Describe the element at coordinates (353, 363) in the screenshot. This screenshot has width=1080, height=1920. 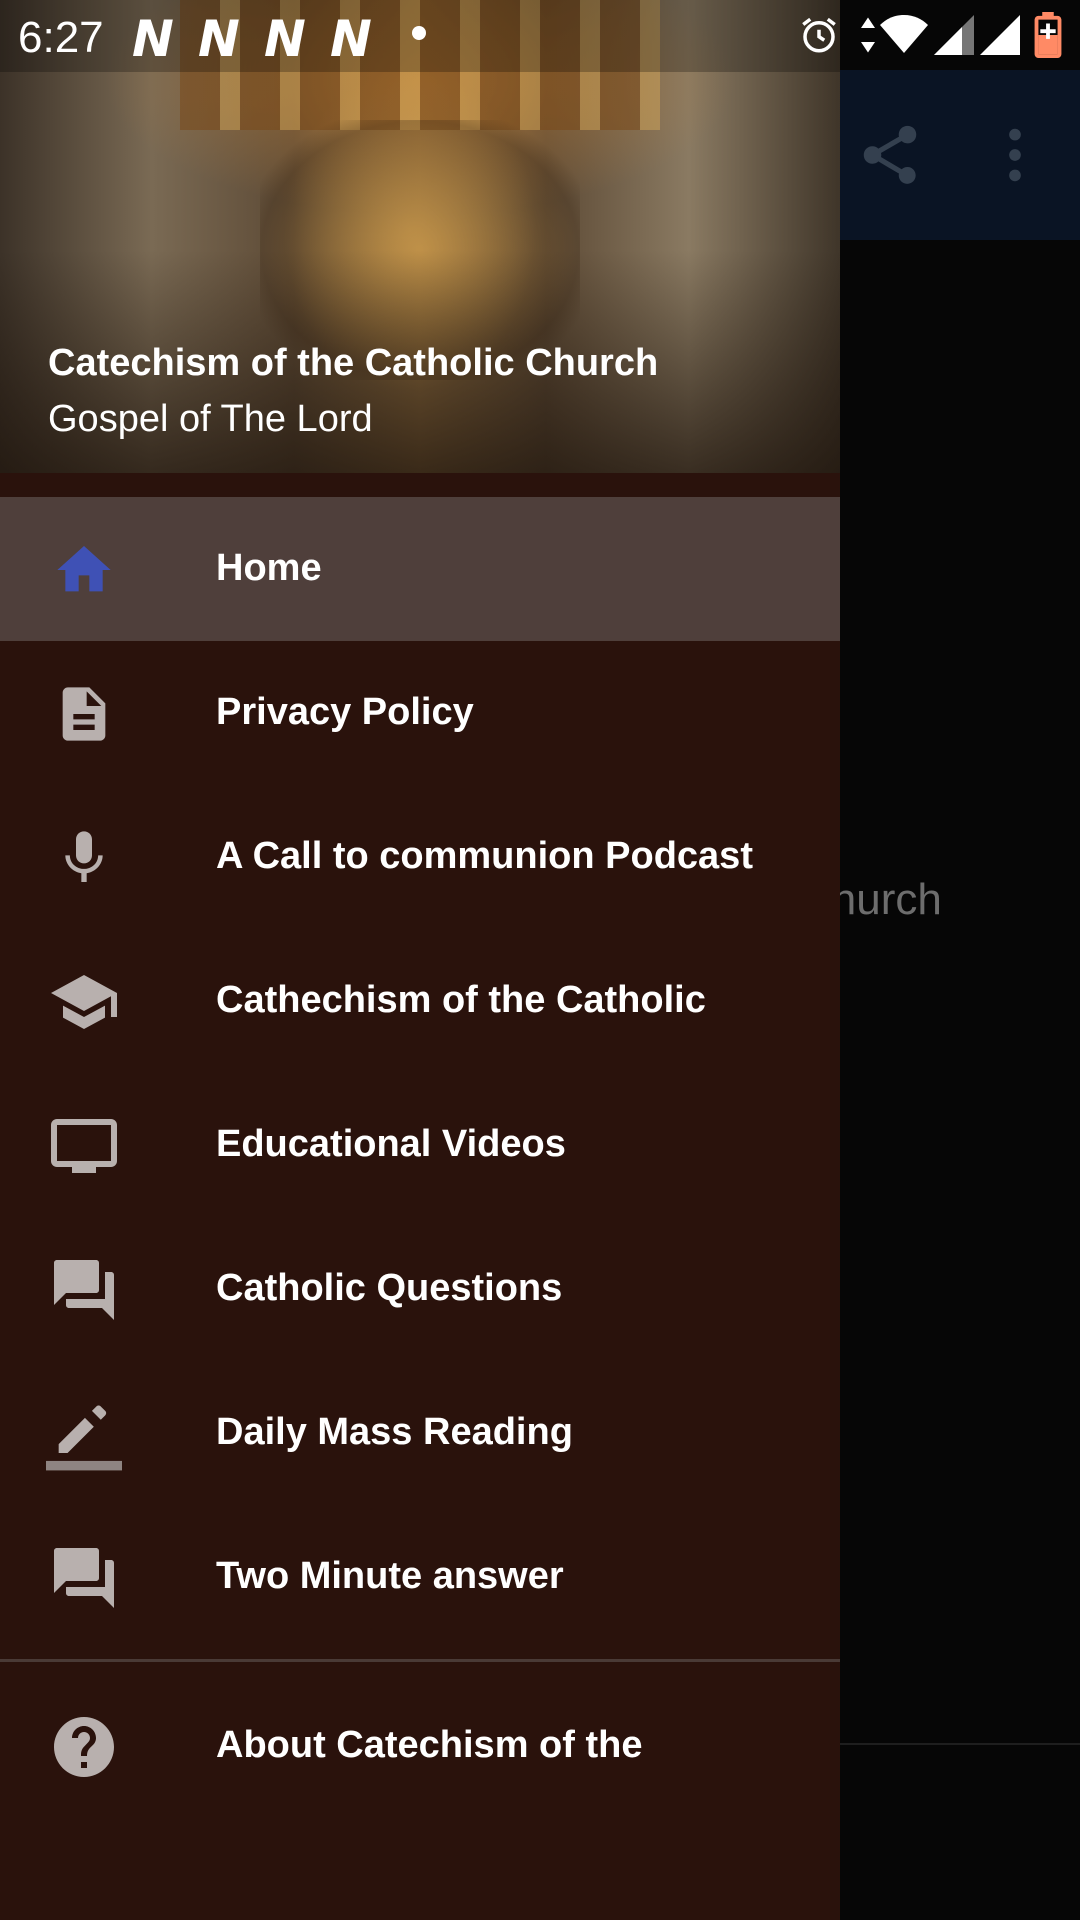
I see `drawer-title: Catechism of the Catholic Church` at that location.